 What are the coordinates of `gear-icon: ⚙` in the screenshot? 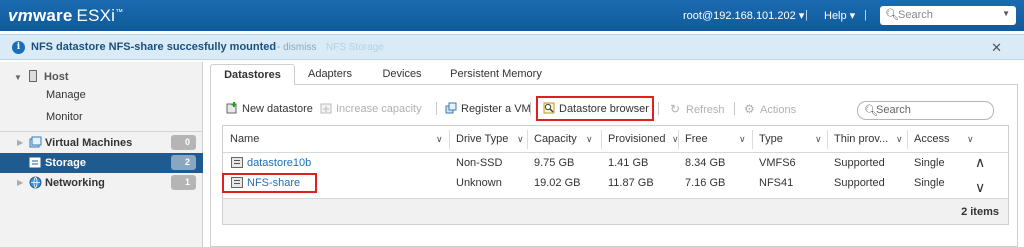 It's located at (749, 109).